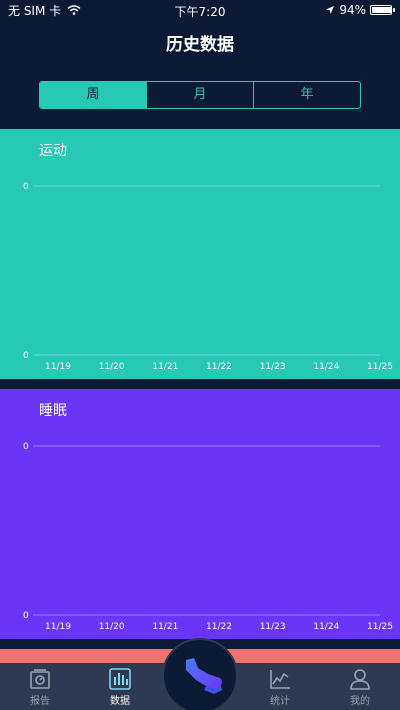  What do you see at coordinates (204, 676) in the screenshot?
I see `shoe-icon` at bounding box center [204, 676].